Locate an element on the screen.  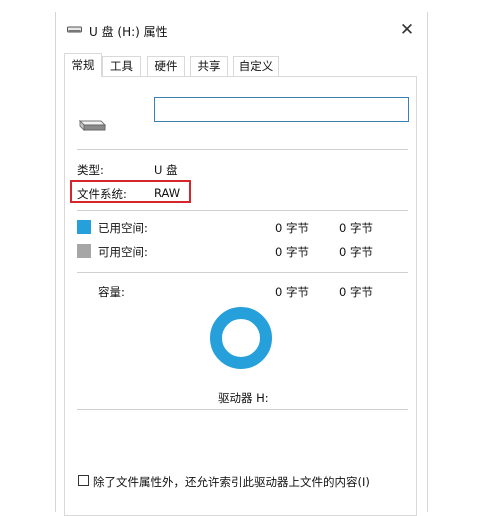
donut-ring is located at coordinates (241, 338).